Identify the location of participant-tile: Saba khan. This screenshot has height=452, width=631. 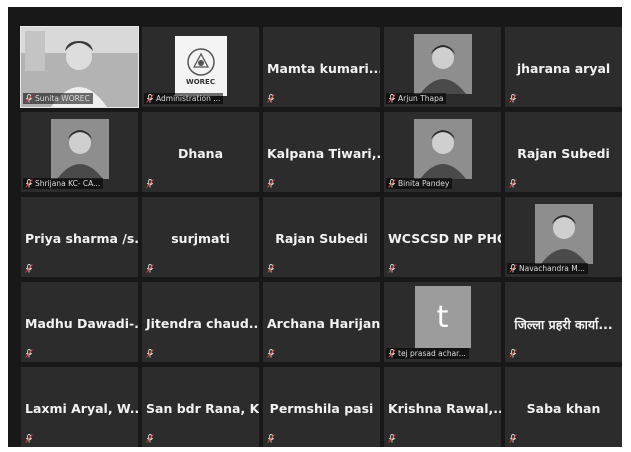
(563, 407).